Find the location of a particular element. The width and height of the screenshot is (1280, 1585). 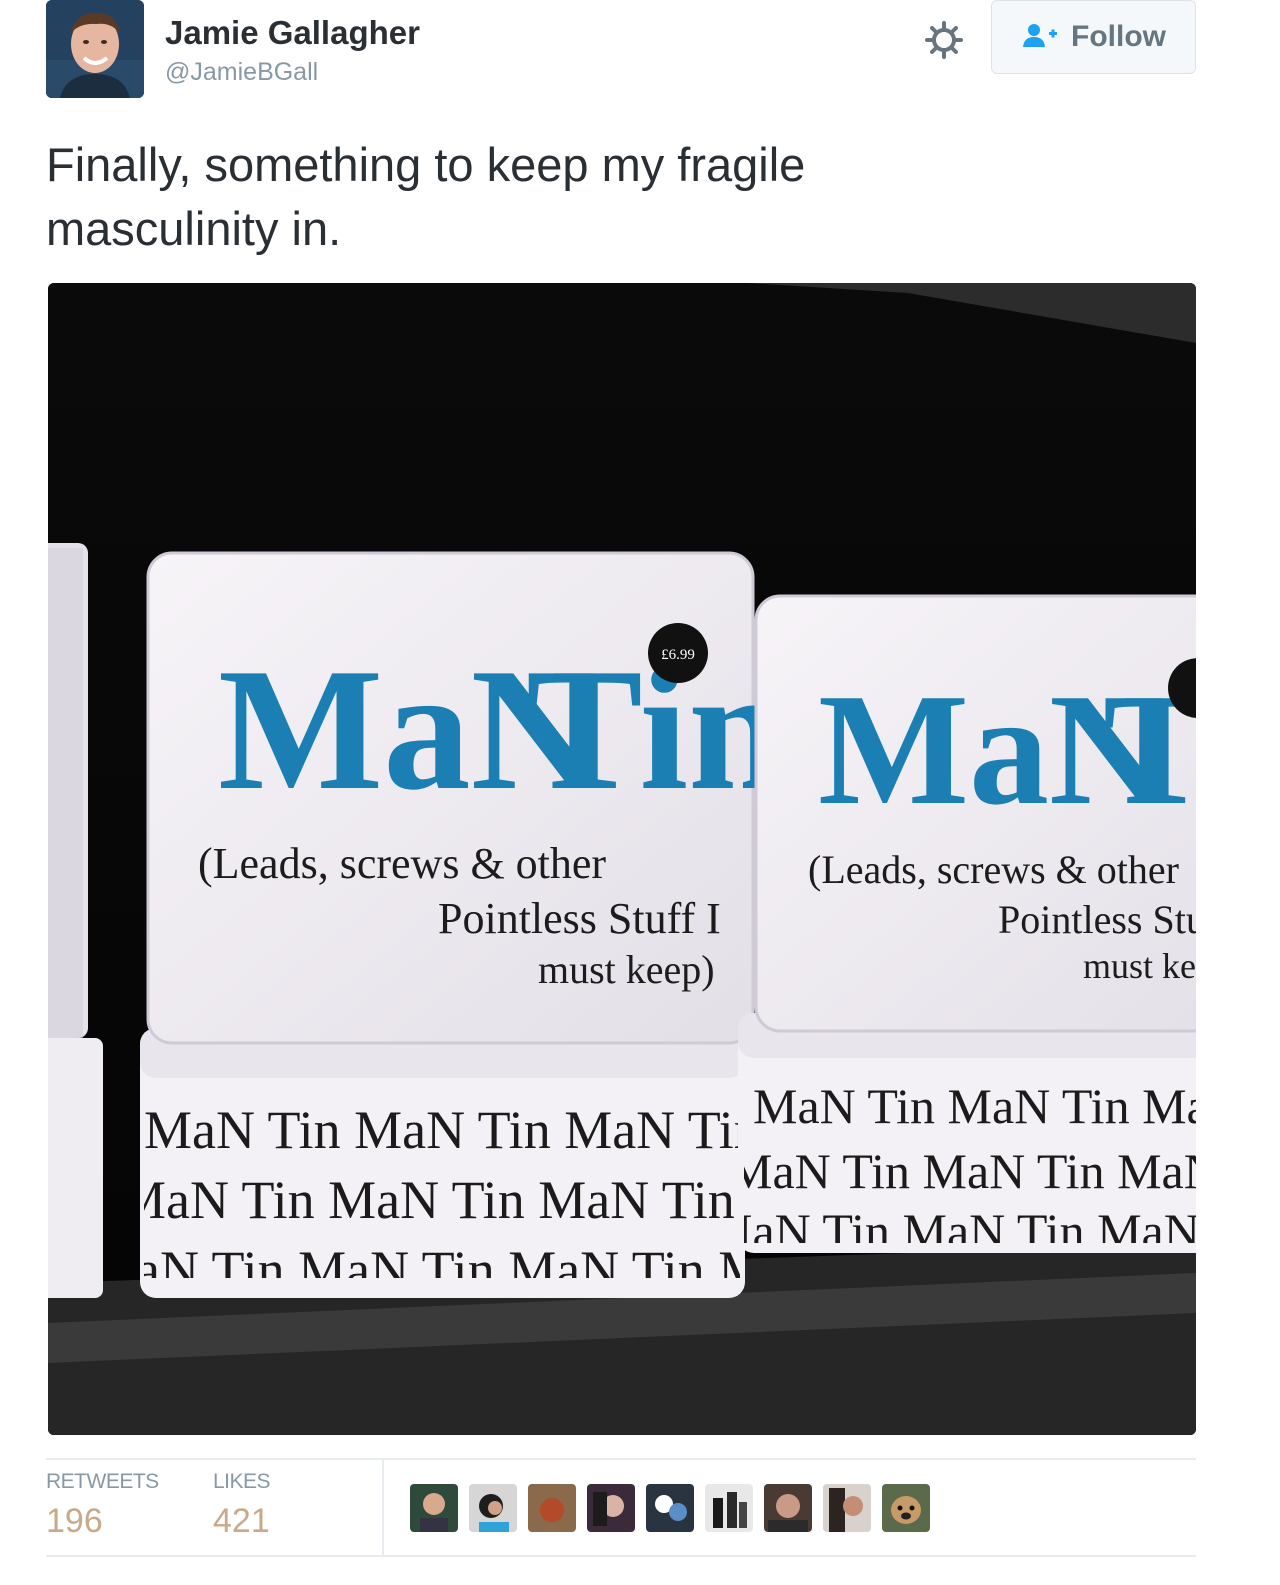

retweets-label: RETWEETS is located at coordinates (102, 1482).